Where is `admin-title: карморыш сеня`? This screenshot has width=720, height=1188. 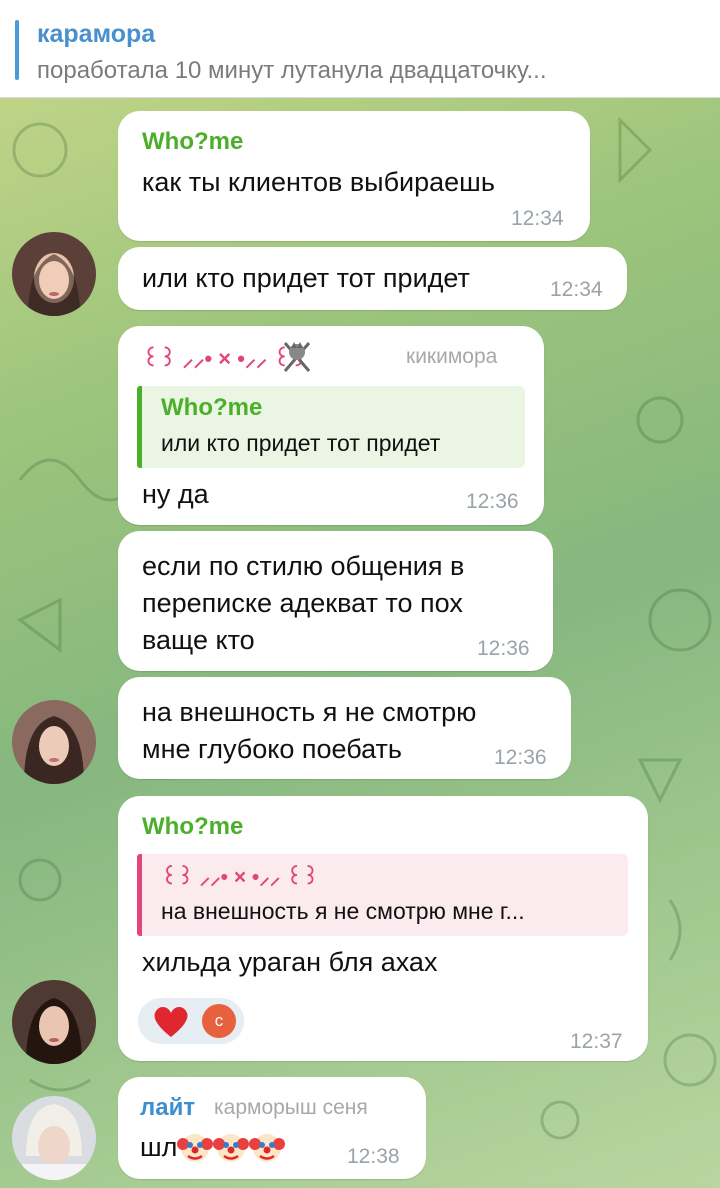 admin-title: карморыш сеня is located at coordinates (291, 1107).